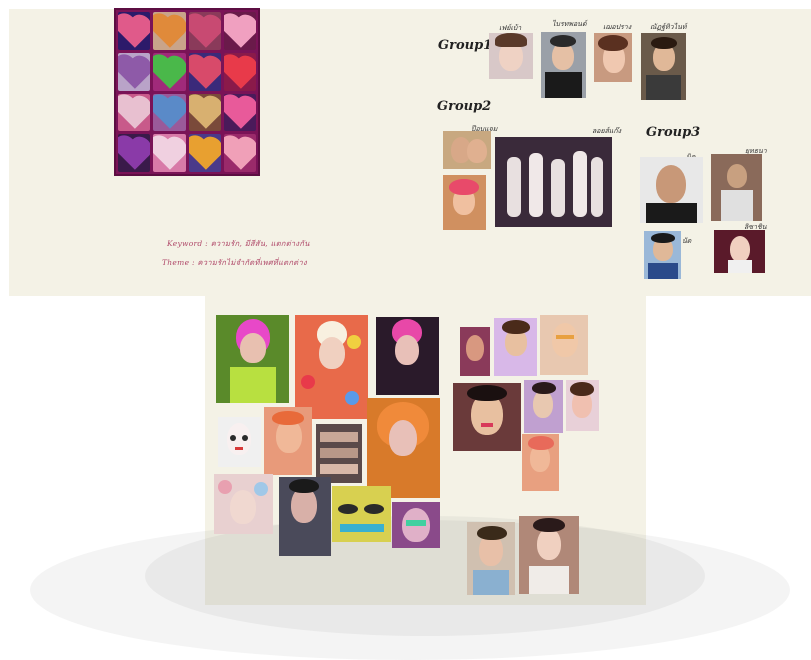 The height and width of the screenshot is (660, 811). Describe the element at coordinates (234, 262) in the screenshot. I see `theme-note: Theme : ความรักไม่จำกัดที่เพศที่แตกต่าง` at that location.